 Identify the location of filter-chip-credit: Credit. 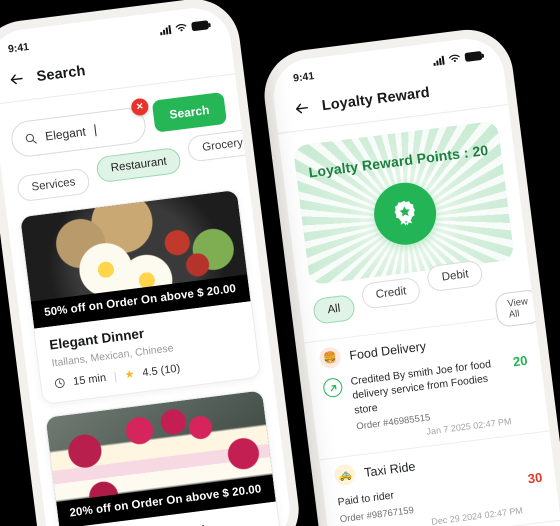
(391, 293).